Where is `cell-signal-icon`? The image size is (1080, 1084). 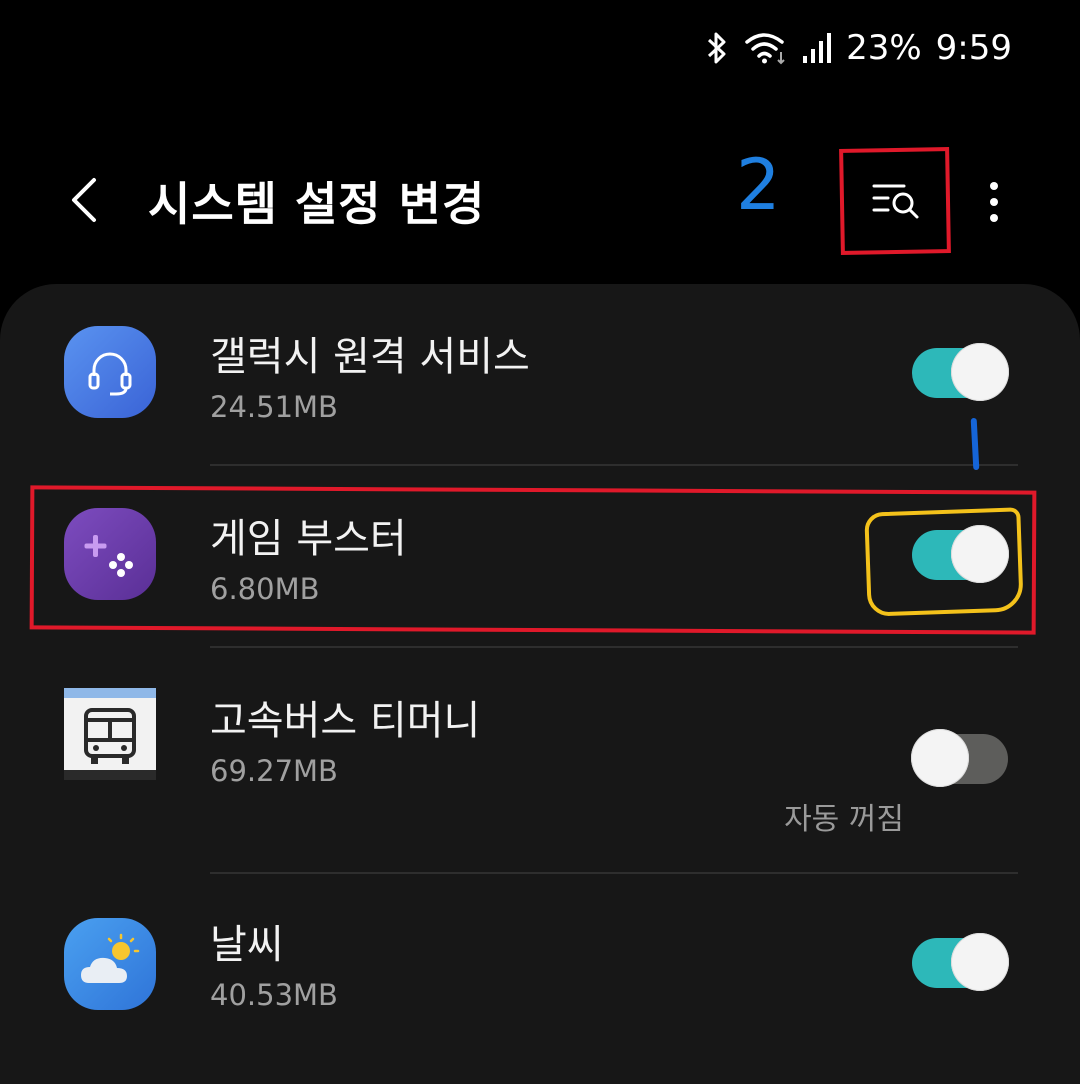 cell-signal-icon is located at coordinates (817, 48).